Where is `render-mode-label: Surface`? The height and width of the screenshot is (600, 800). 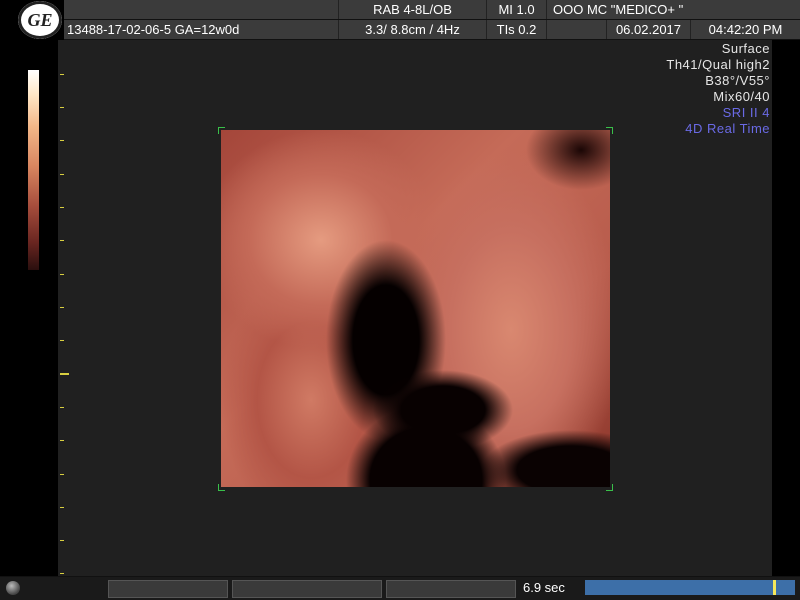
render-mode-label: Surface is located at coordinates (745, 48).